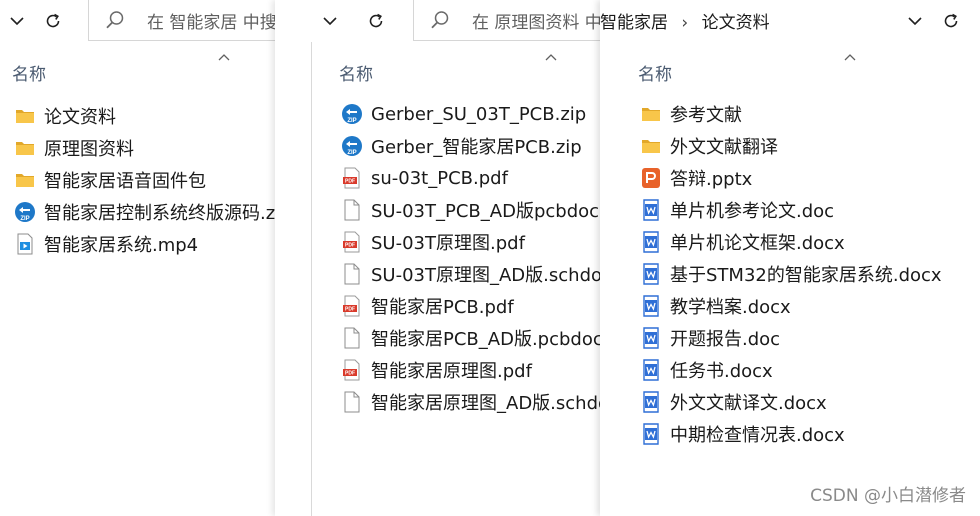 Image resolution: width=980 pixels, height=516 pixels. I want to click on list-item: 论文资料, so click(144, 116).